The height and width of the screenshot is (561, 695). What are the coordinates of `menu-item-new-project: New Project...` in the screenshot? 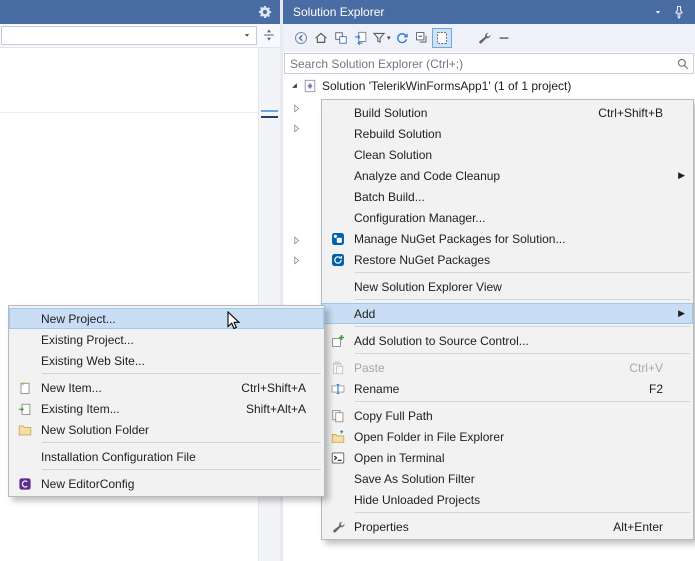 It's located at (166, 318).